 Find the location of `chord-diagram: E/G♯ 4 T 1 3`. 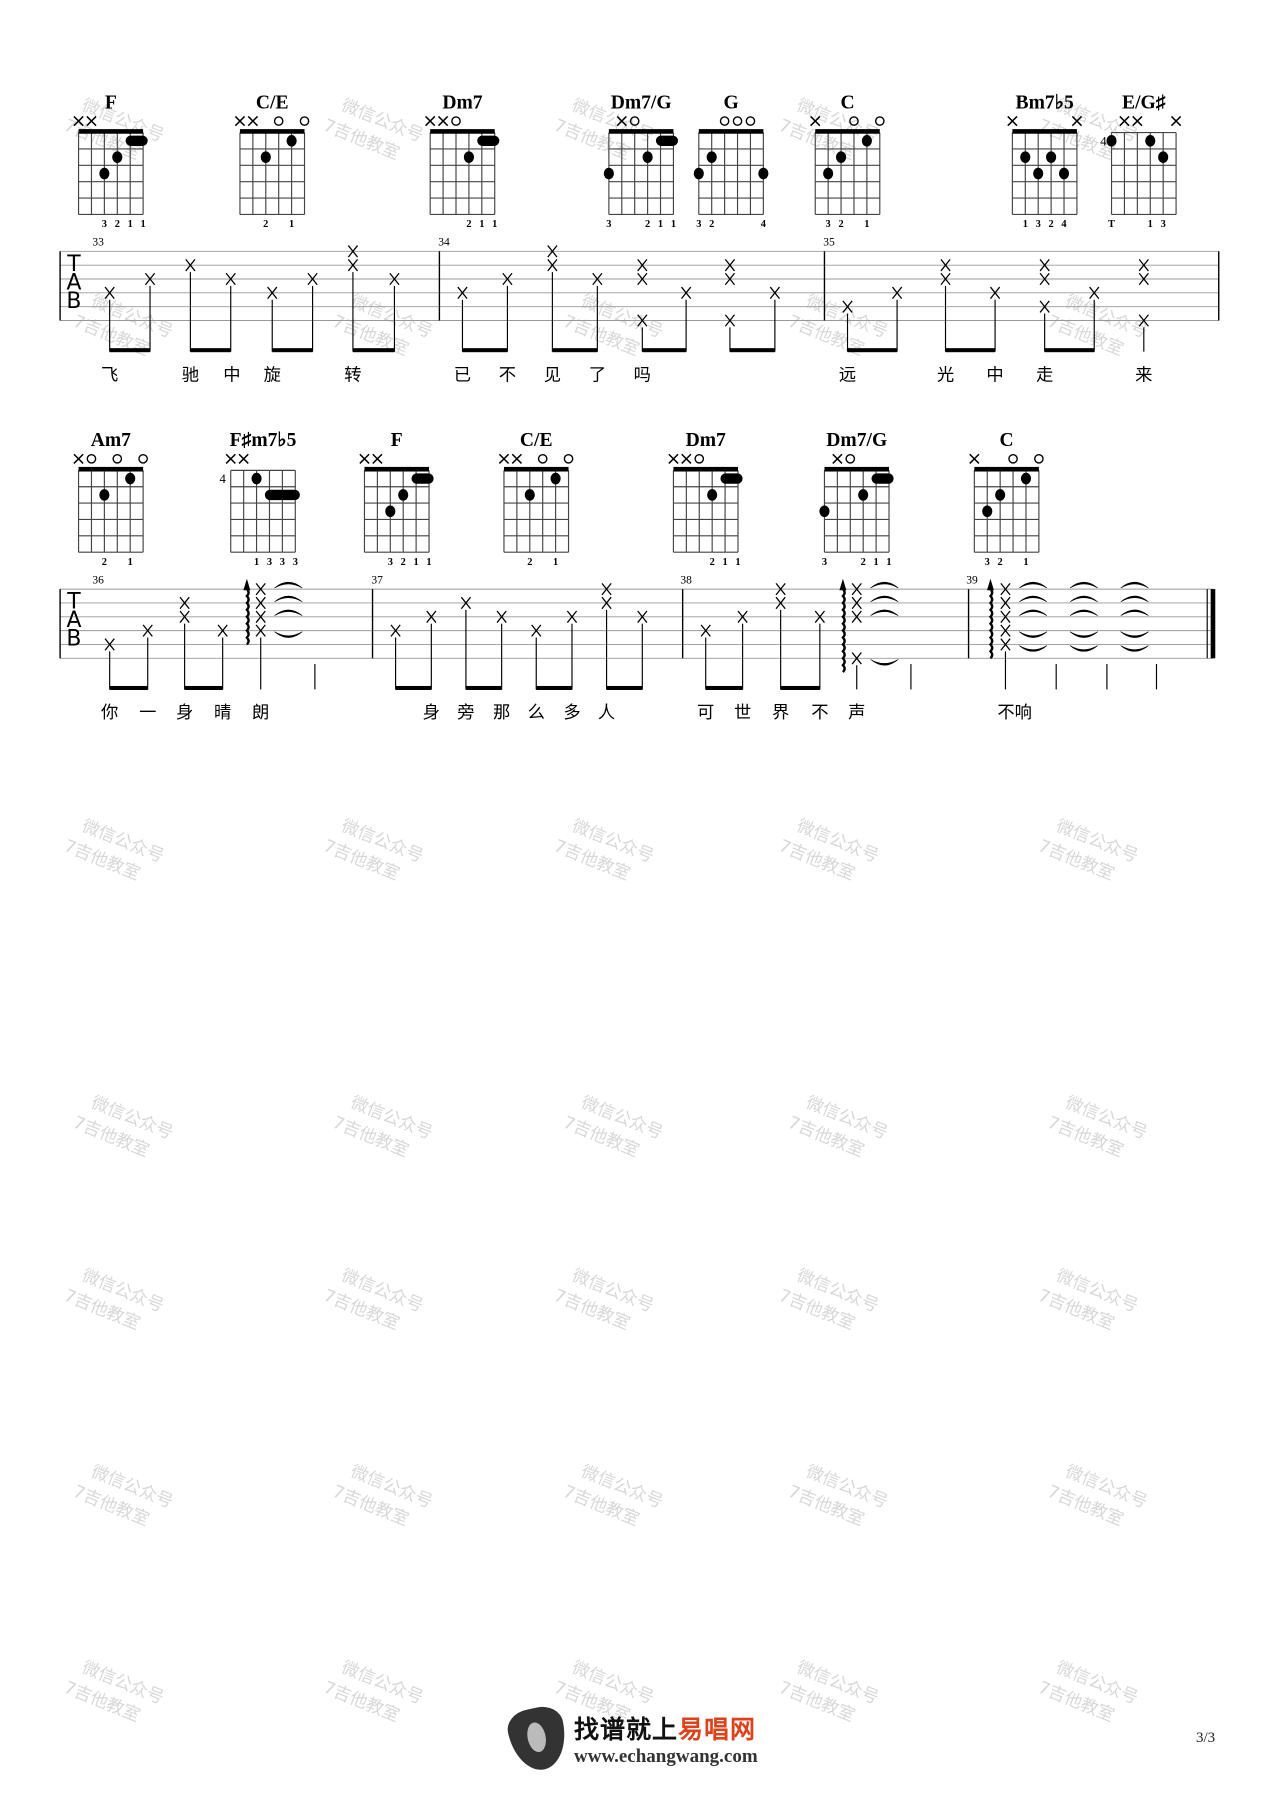

chord-diagram: E/G♯ 4 T 1 3 is located at coordinates (1141, 161).